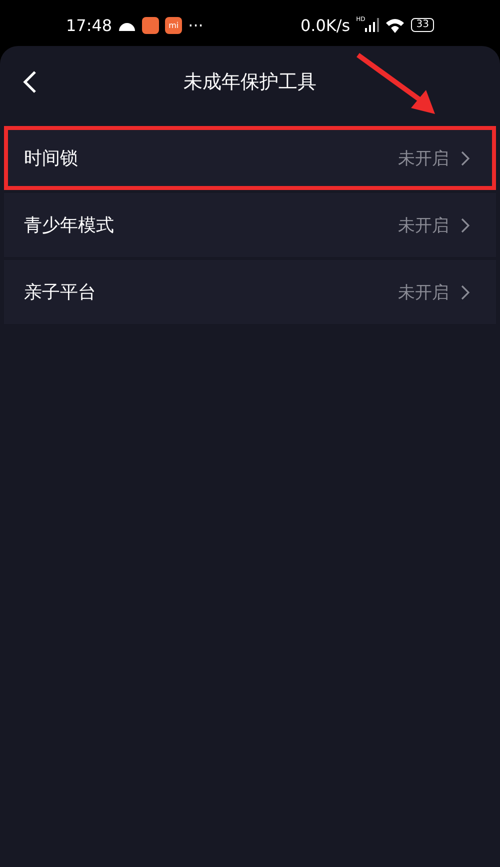 The width and height of the screenshot is (500, 867). What do you see at coordinates (151, 25) in the screenshot?
I see `app-icon` at bounding box center [151, 25].